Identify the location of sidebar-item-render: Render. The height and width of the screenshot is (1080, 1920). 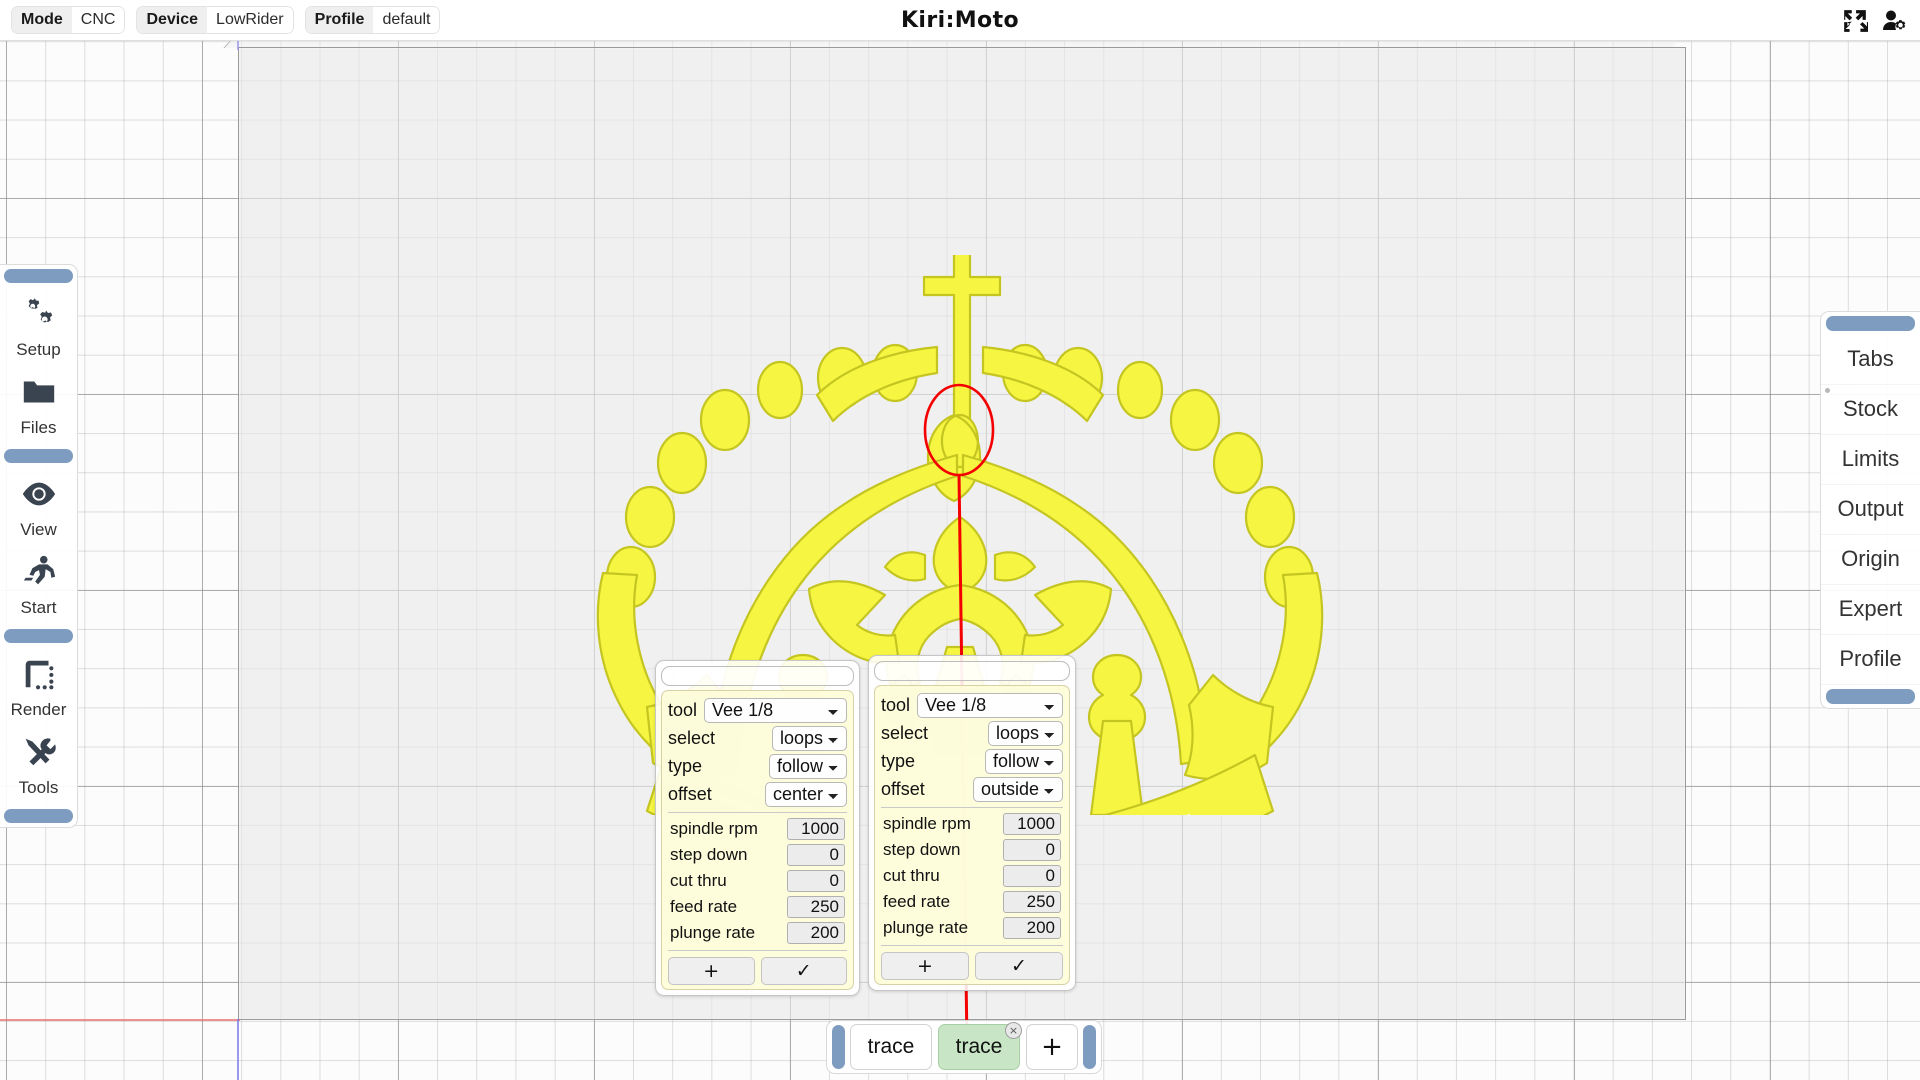
(38, 687).